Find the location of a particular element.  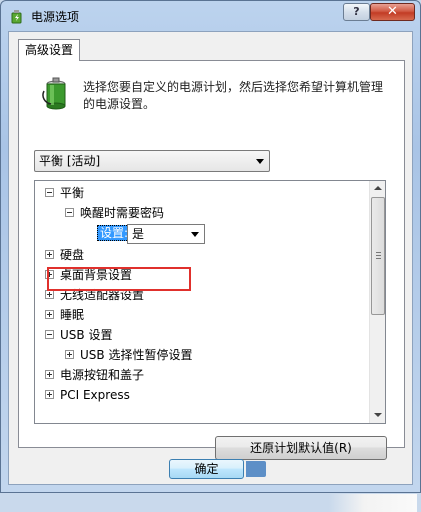

restore-defaults-button: 还原计划默认值(R) is located at coordinates (301, 448).